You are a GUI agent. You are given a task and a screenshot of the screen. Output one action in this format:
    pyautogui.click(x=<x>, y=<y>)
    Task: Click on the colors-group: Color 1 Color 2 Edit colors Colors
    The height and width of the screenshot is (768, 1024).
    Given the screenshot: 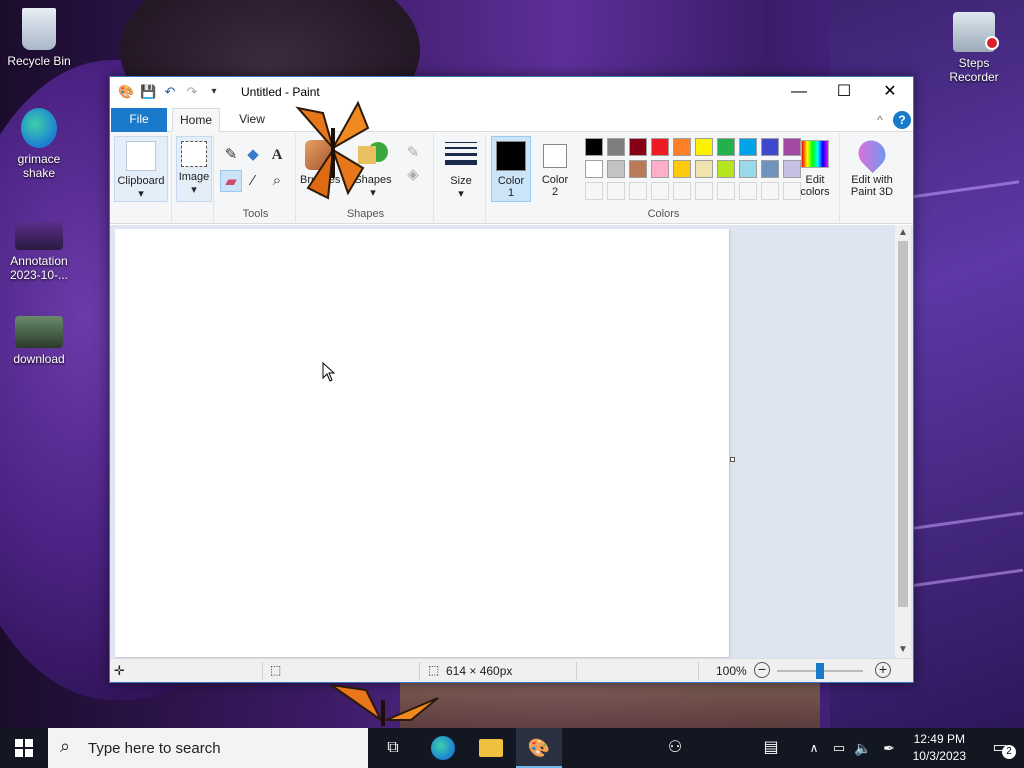 What is the action you would take?
    pyautogui.click(x=664, y=178)
    